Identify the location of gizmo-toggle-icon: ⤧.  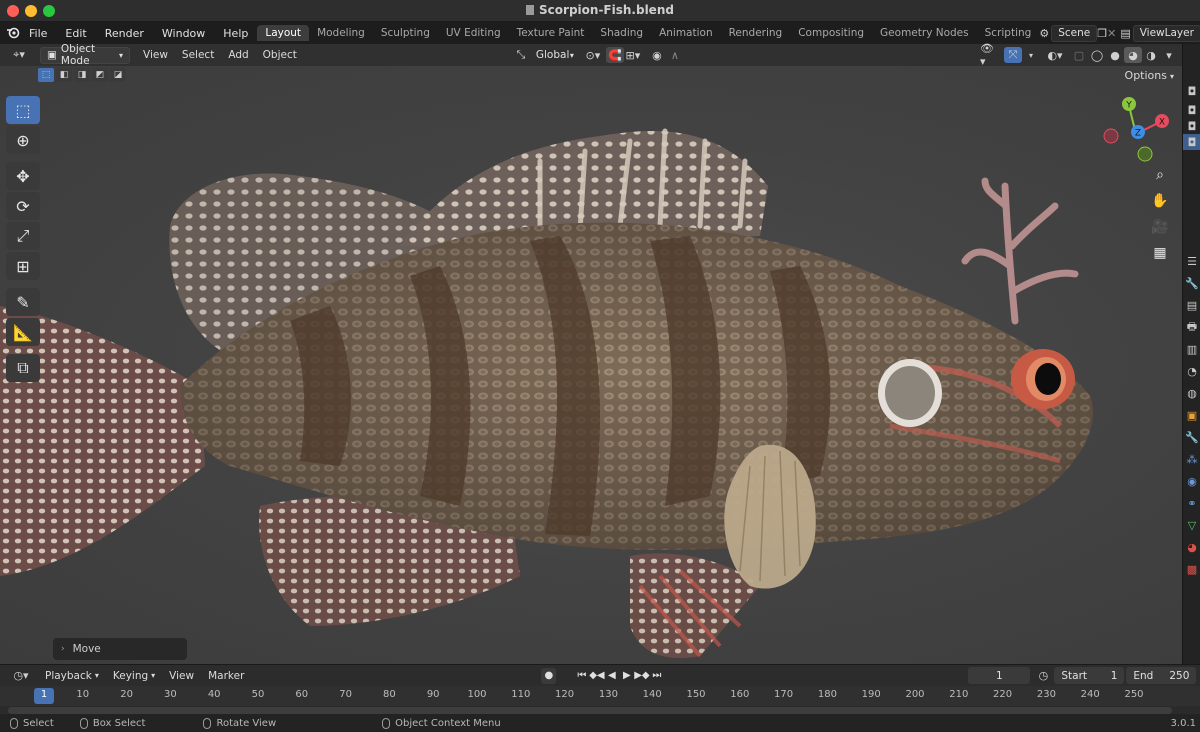
(1013, 55).